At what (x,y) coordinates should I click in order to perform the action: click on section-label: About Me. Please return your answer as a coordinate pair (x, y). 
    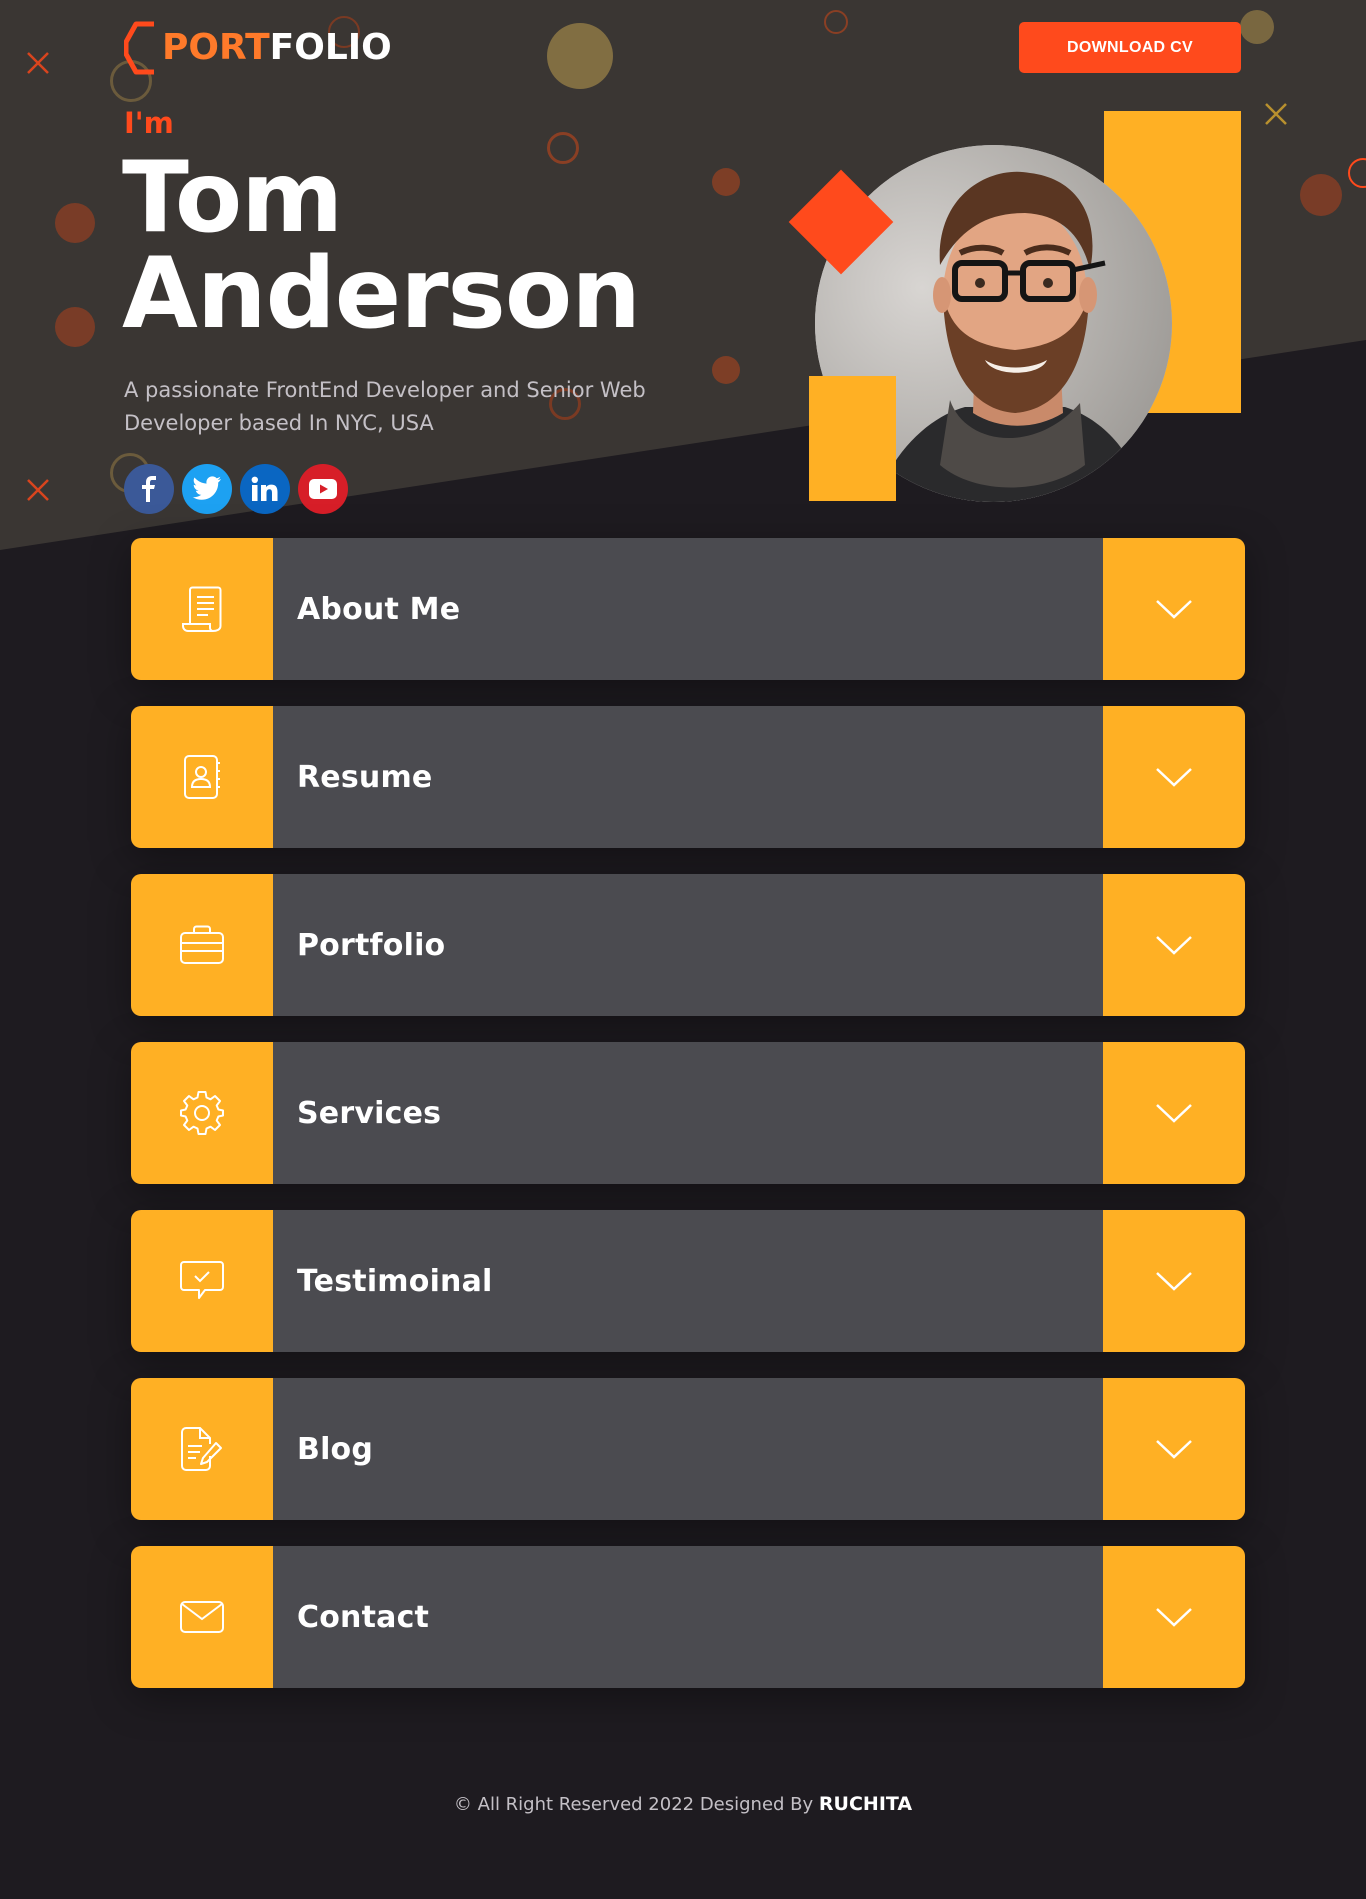
    Looking at the image, I should click on (688, 609).